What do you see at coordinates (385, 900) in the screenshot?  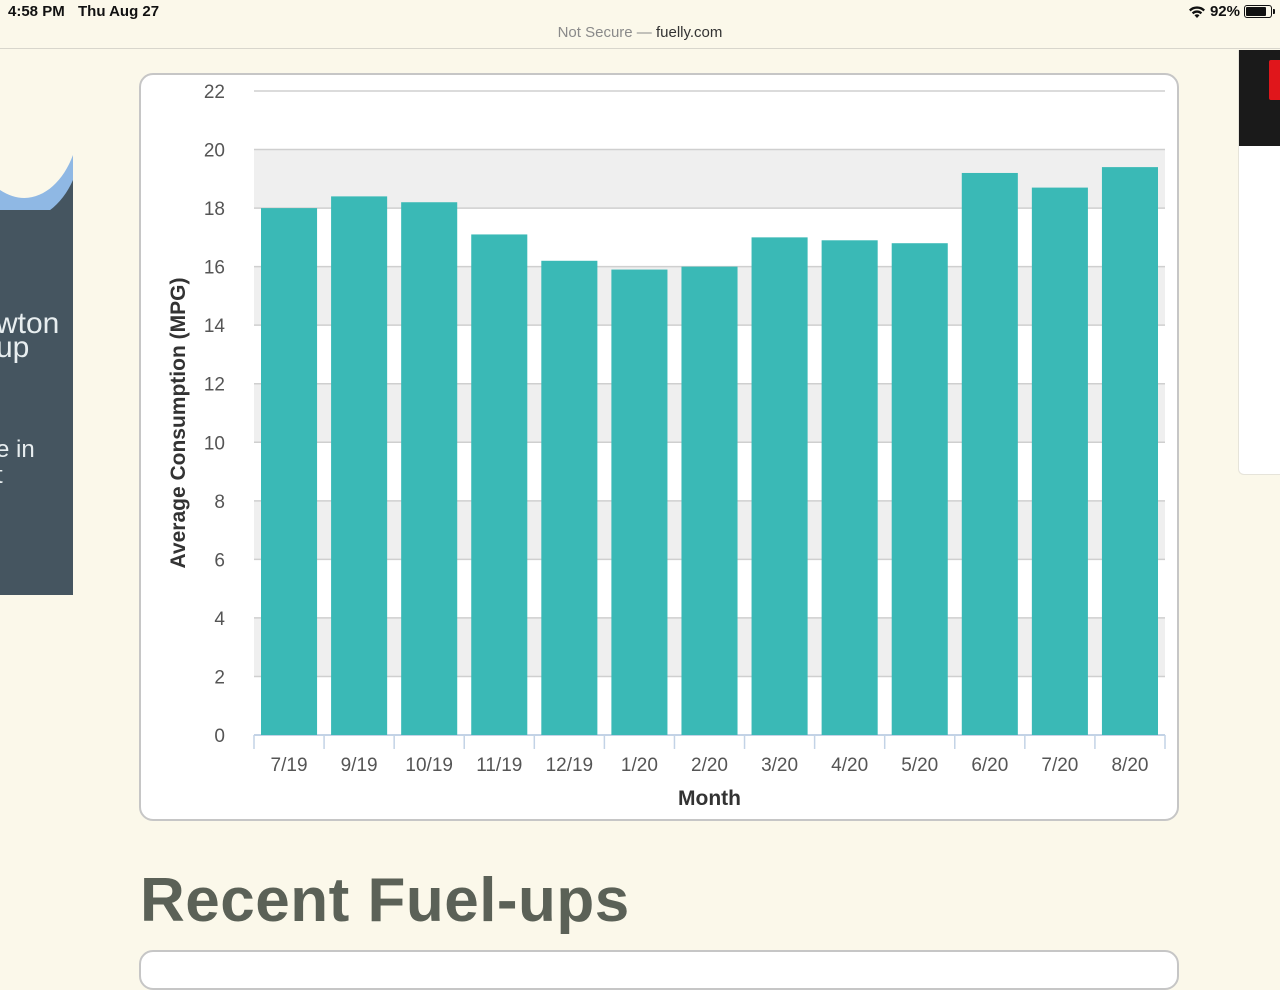 I see `section-heading: Recent Fuel-ups` at bounding box center [385, 900].